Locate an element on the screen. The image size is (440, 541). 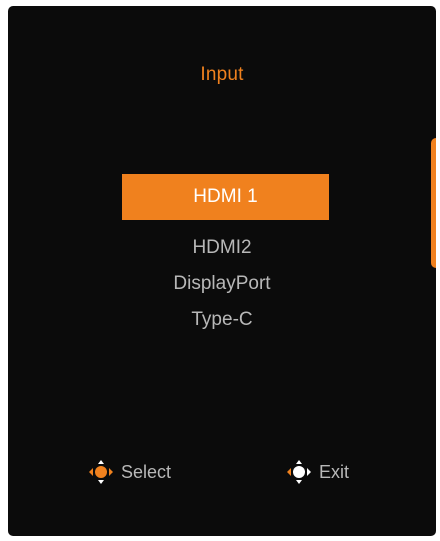
select-label: Select is located at coordinates (146, 471).